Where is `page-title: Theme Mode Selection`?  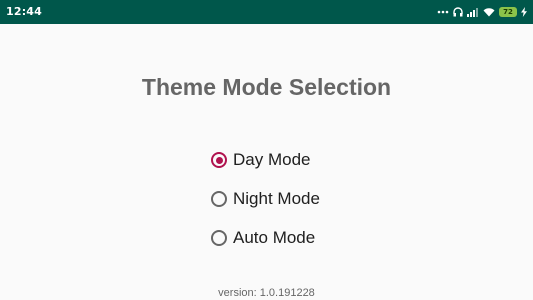
page-title: Theme Mode Selection is located at coordinates (266, 87).